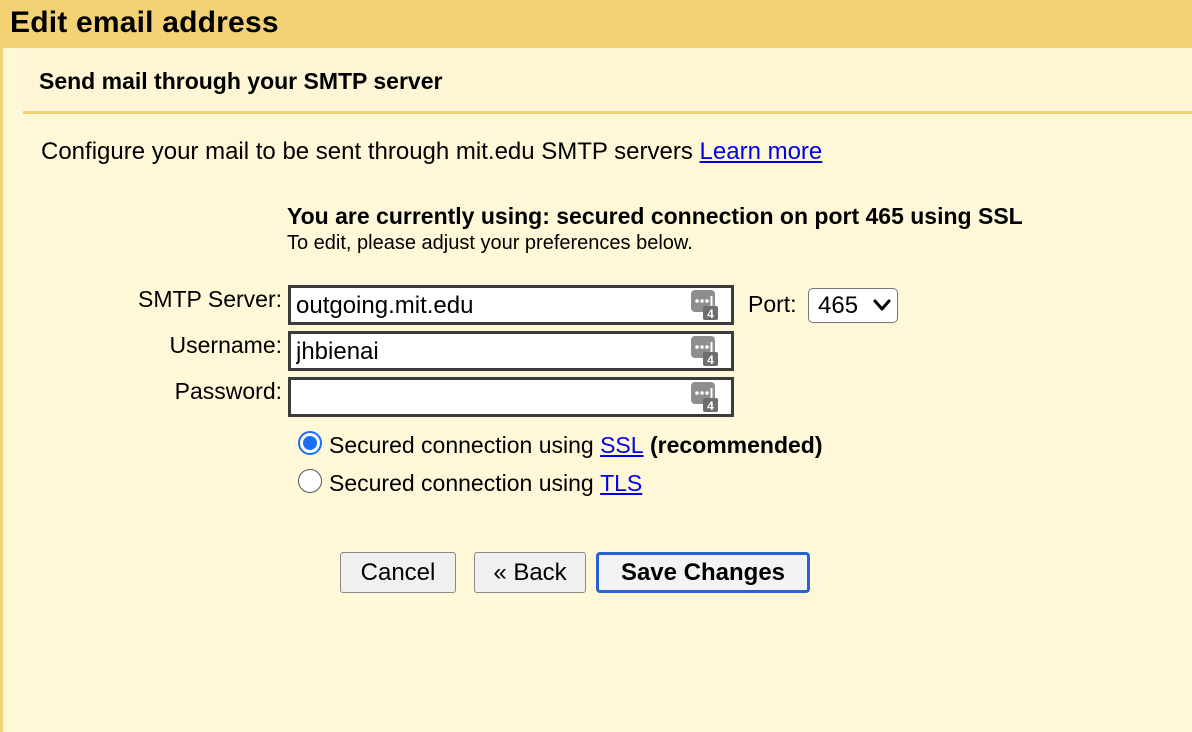 Image resolution: width=1192 pixels, height=732 pixels. What do you see at coordinates (398, 572) in the screenshot?
I see `cancel-button: Cancel` at bounding box center [398, 572].